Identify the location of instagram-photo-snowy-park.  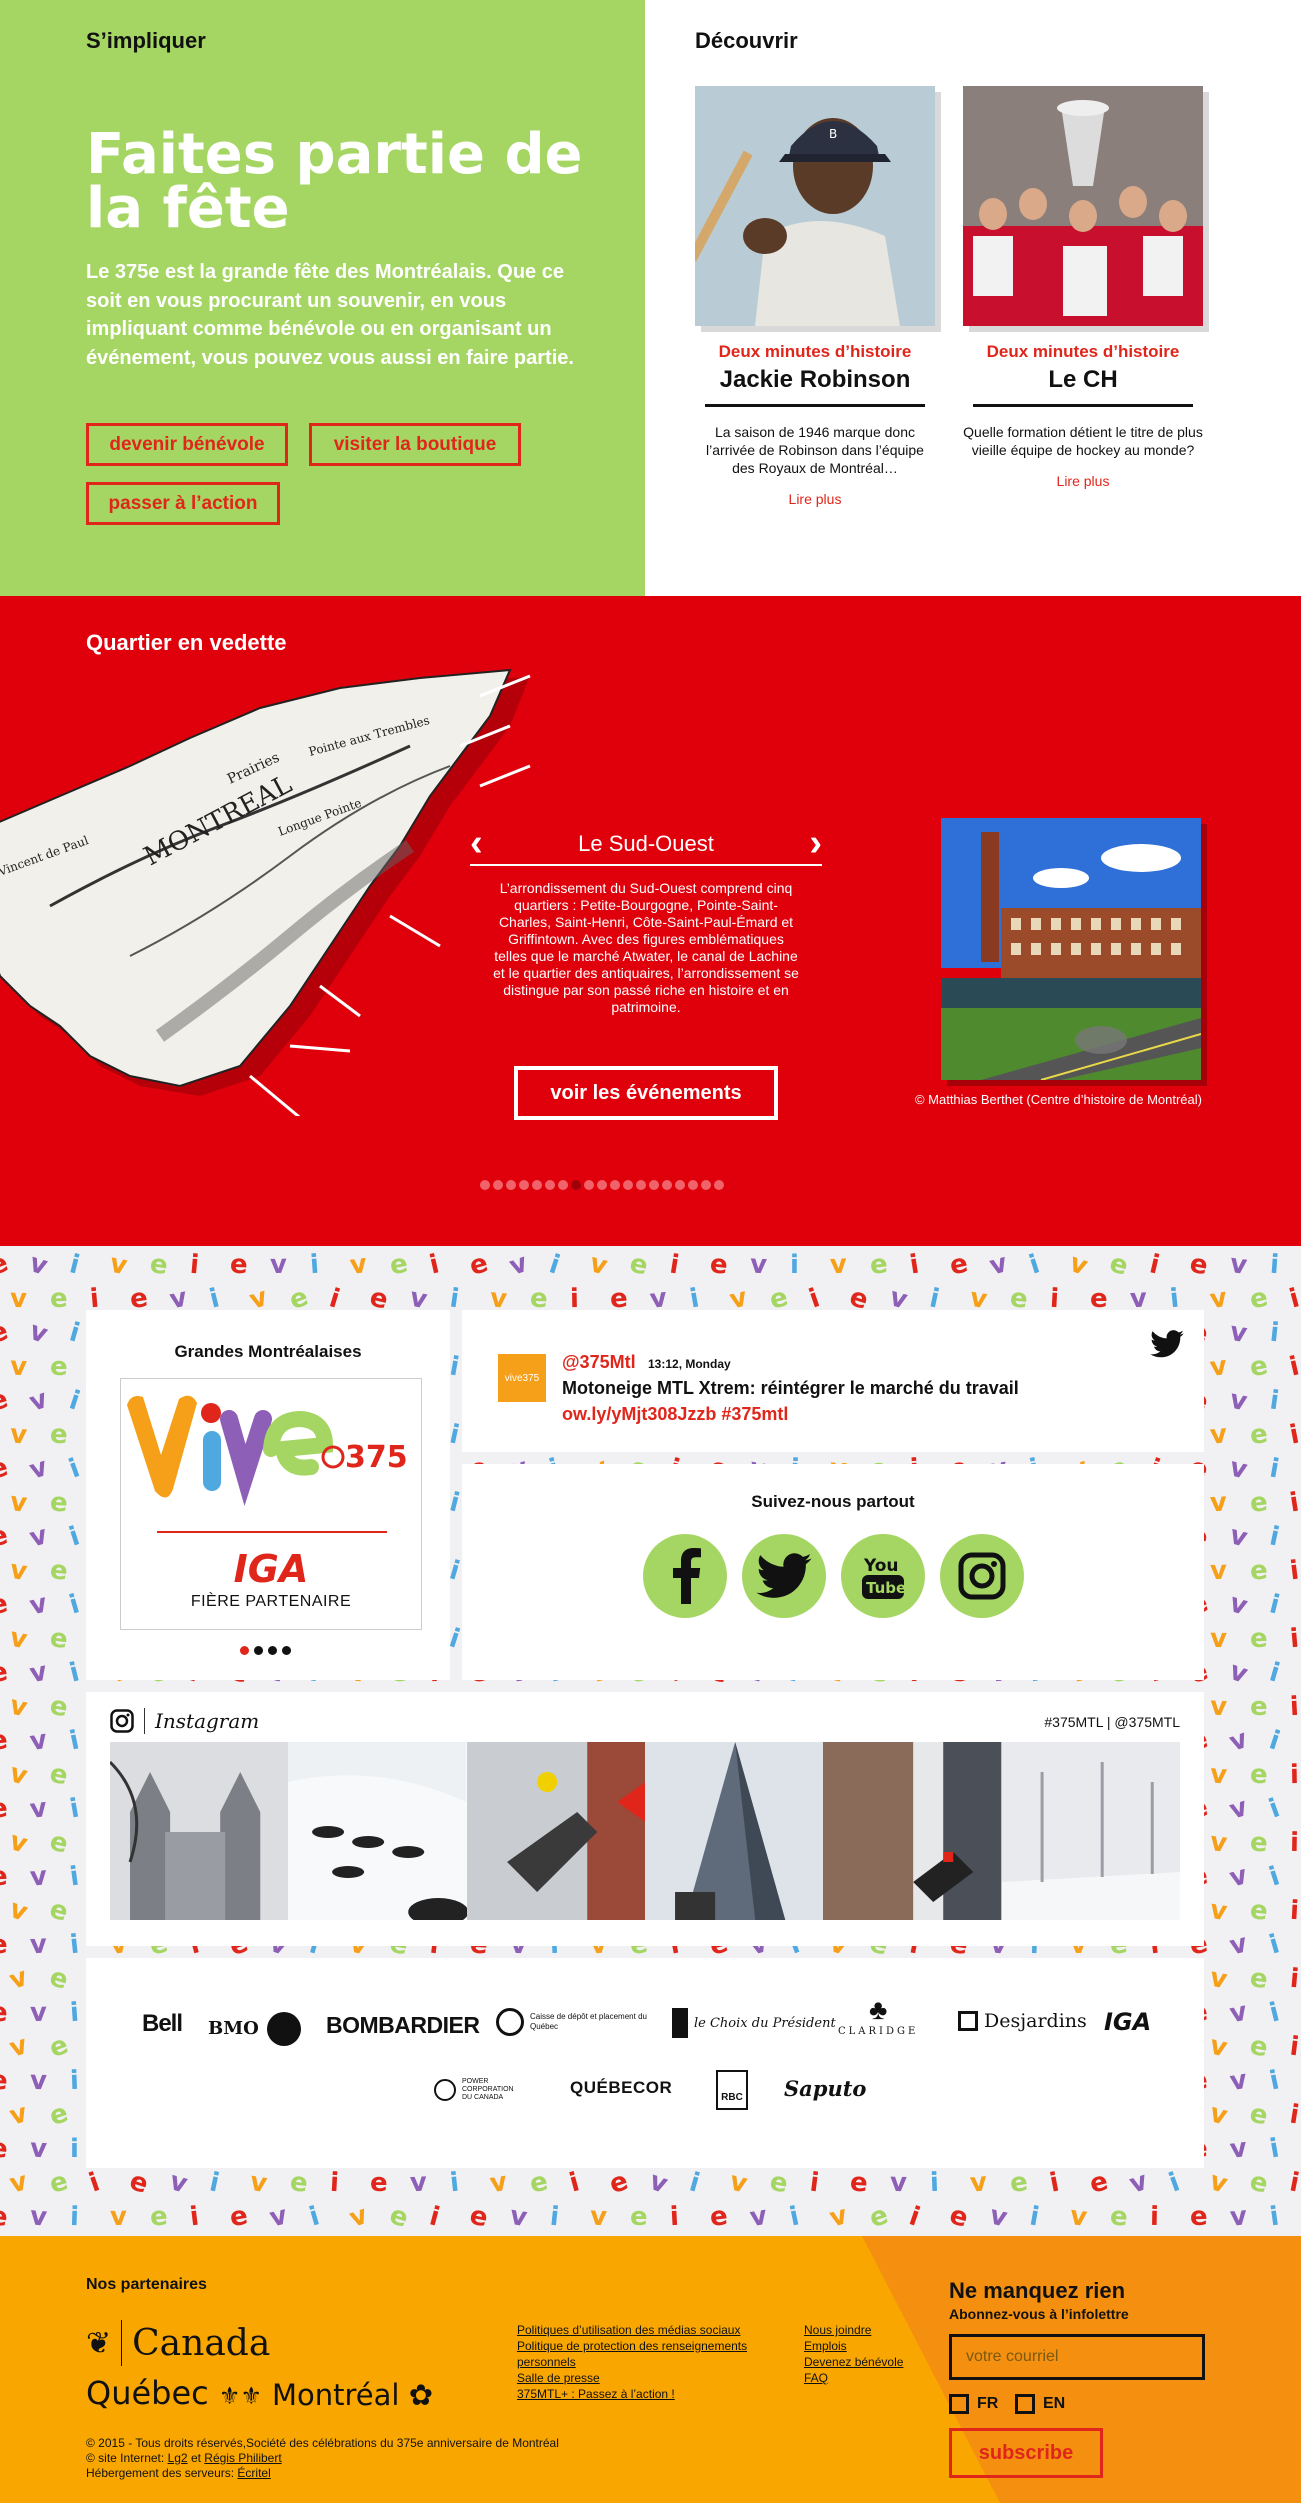
(1090, 1831).